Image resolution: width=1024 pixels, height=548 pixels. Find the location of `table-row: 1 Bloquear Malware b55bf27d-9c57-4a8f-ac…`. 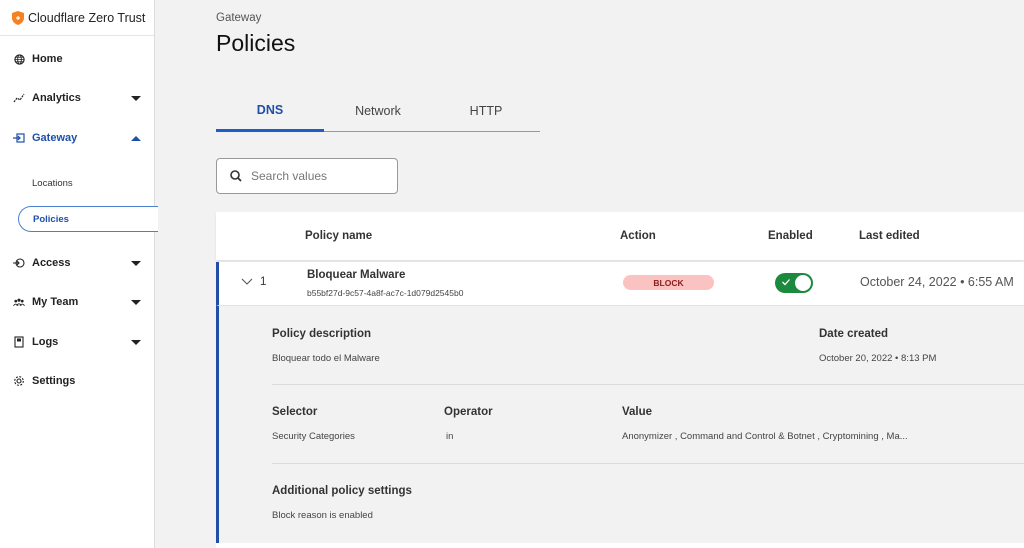

table-row: 1 Bloquear Malware b55bf27d-9c57-4a8f-ac… is located at coordinates (620, 284).